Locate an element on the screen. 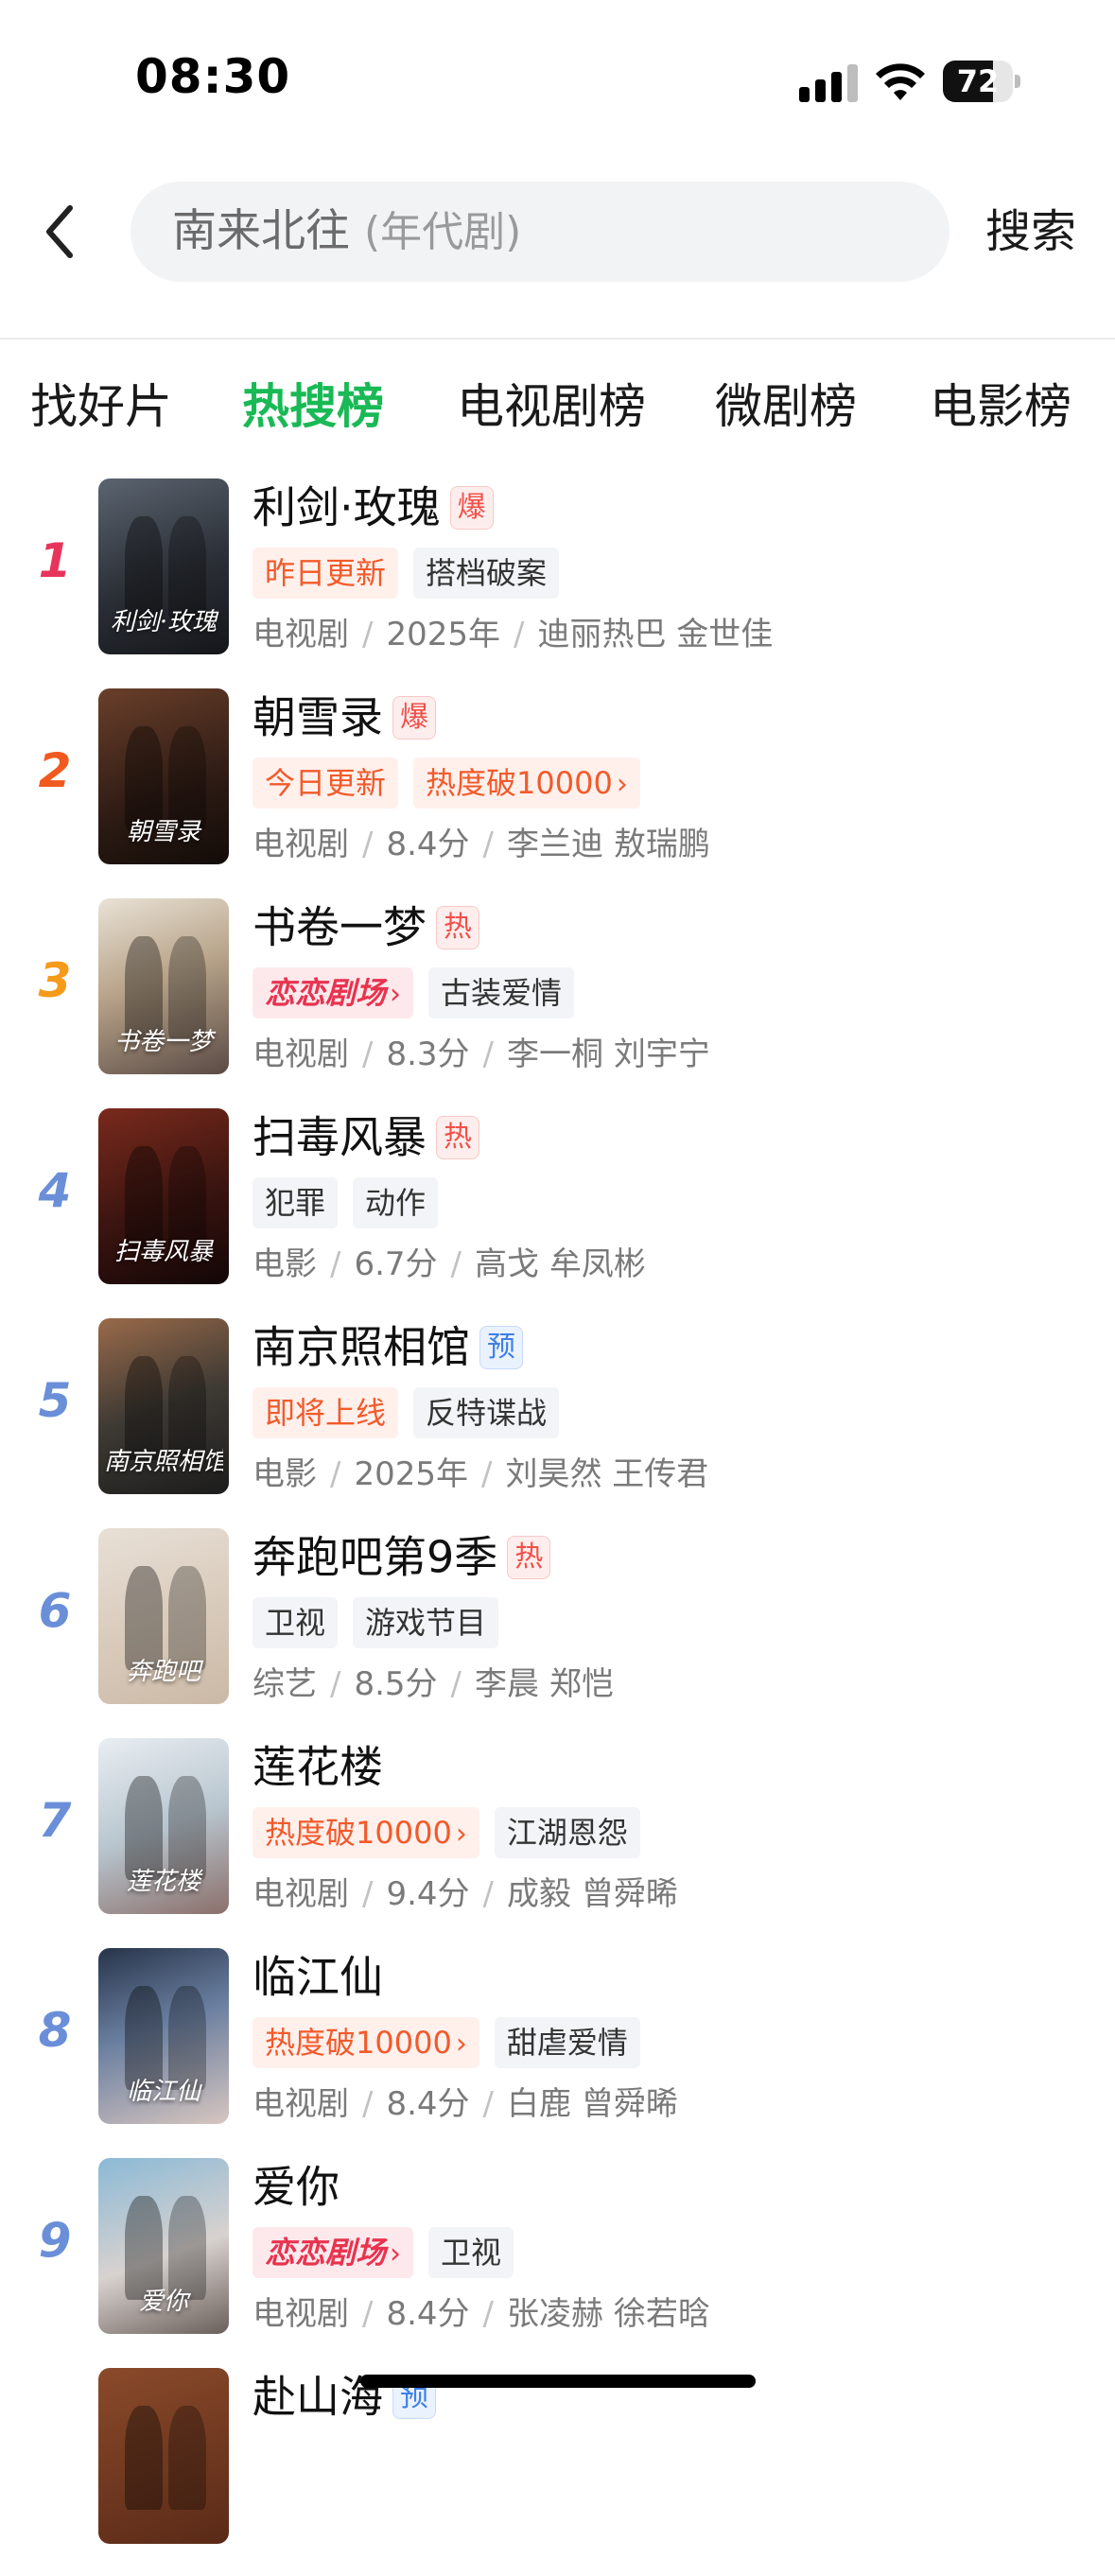  back-arrow-icon is located at coordinates (62, 232).